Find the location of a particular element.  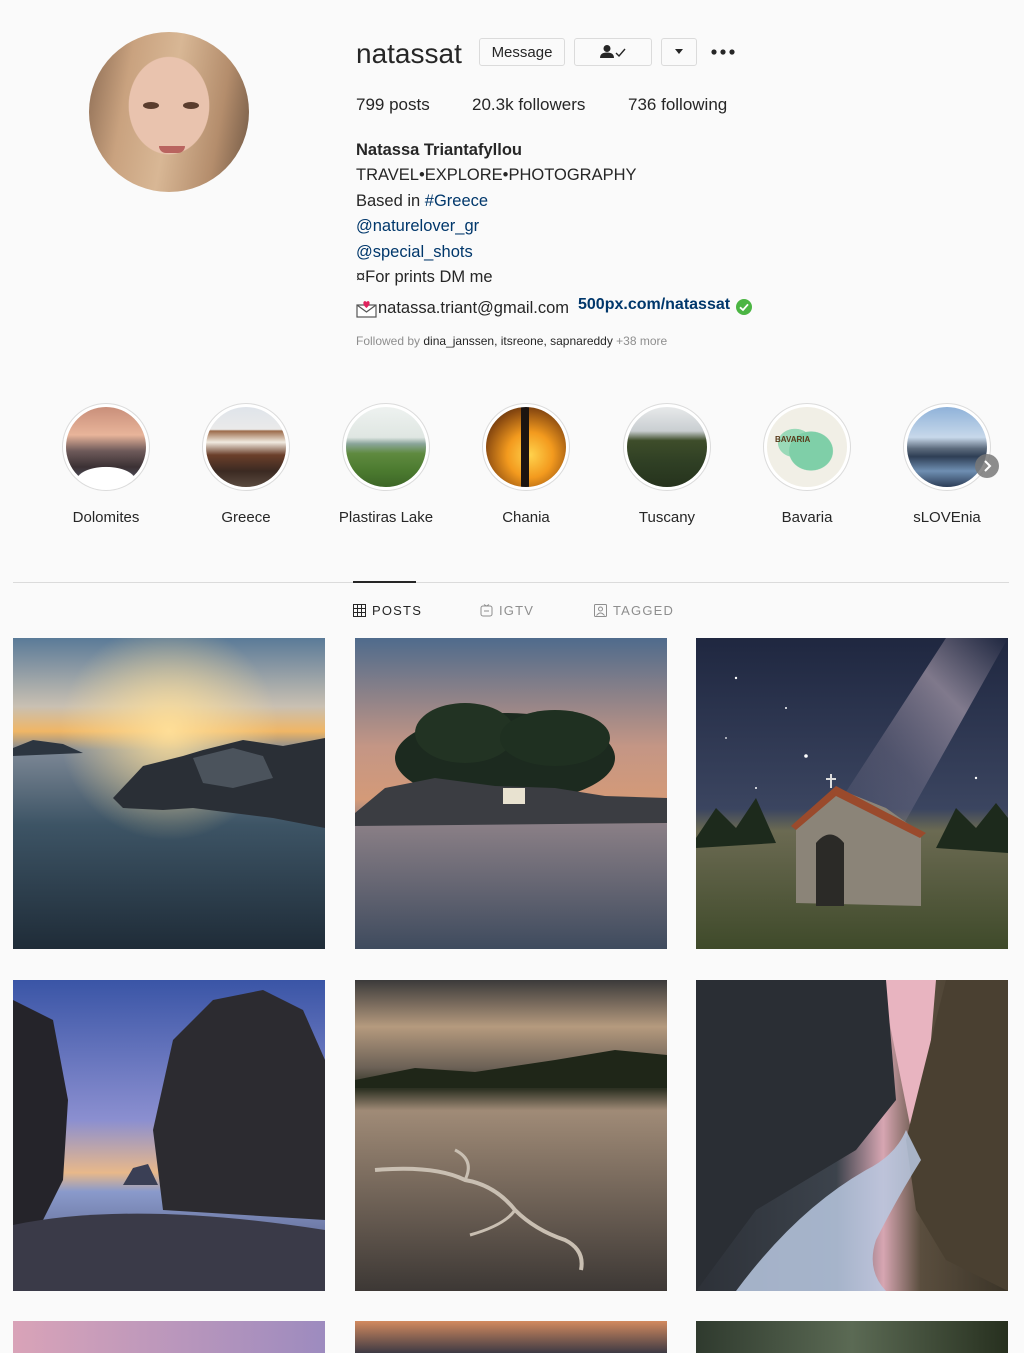

following-button is located at coordinates (613, 52).